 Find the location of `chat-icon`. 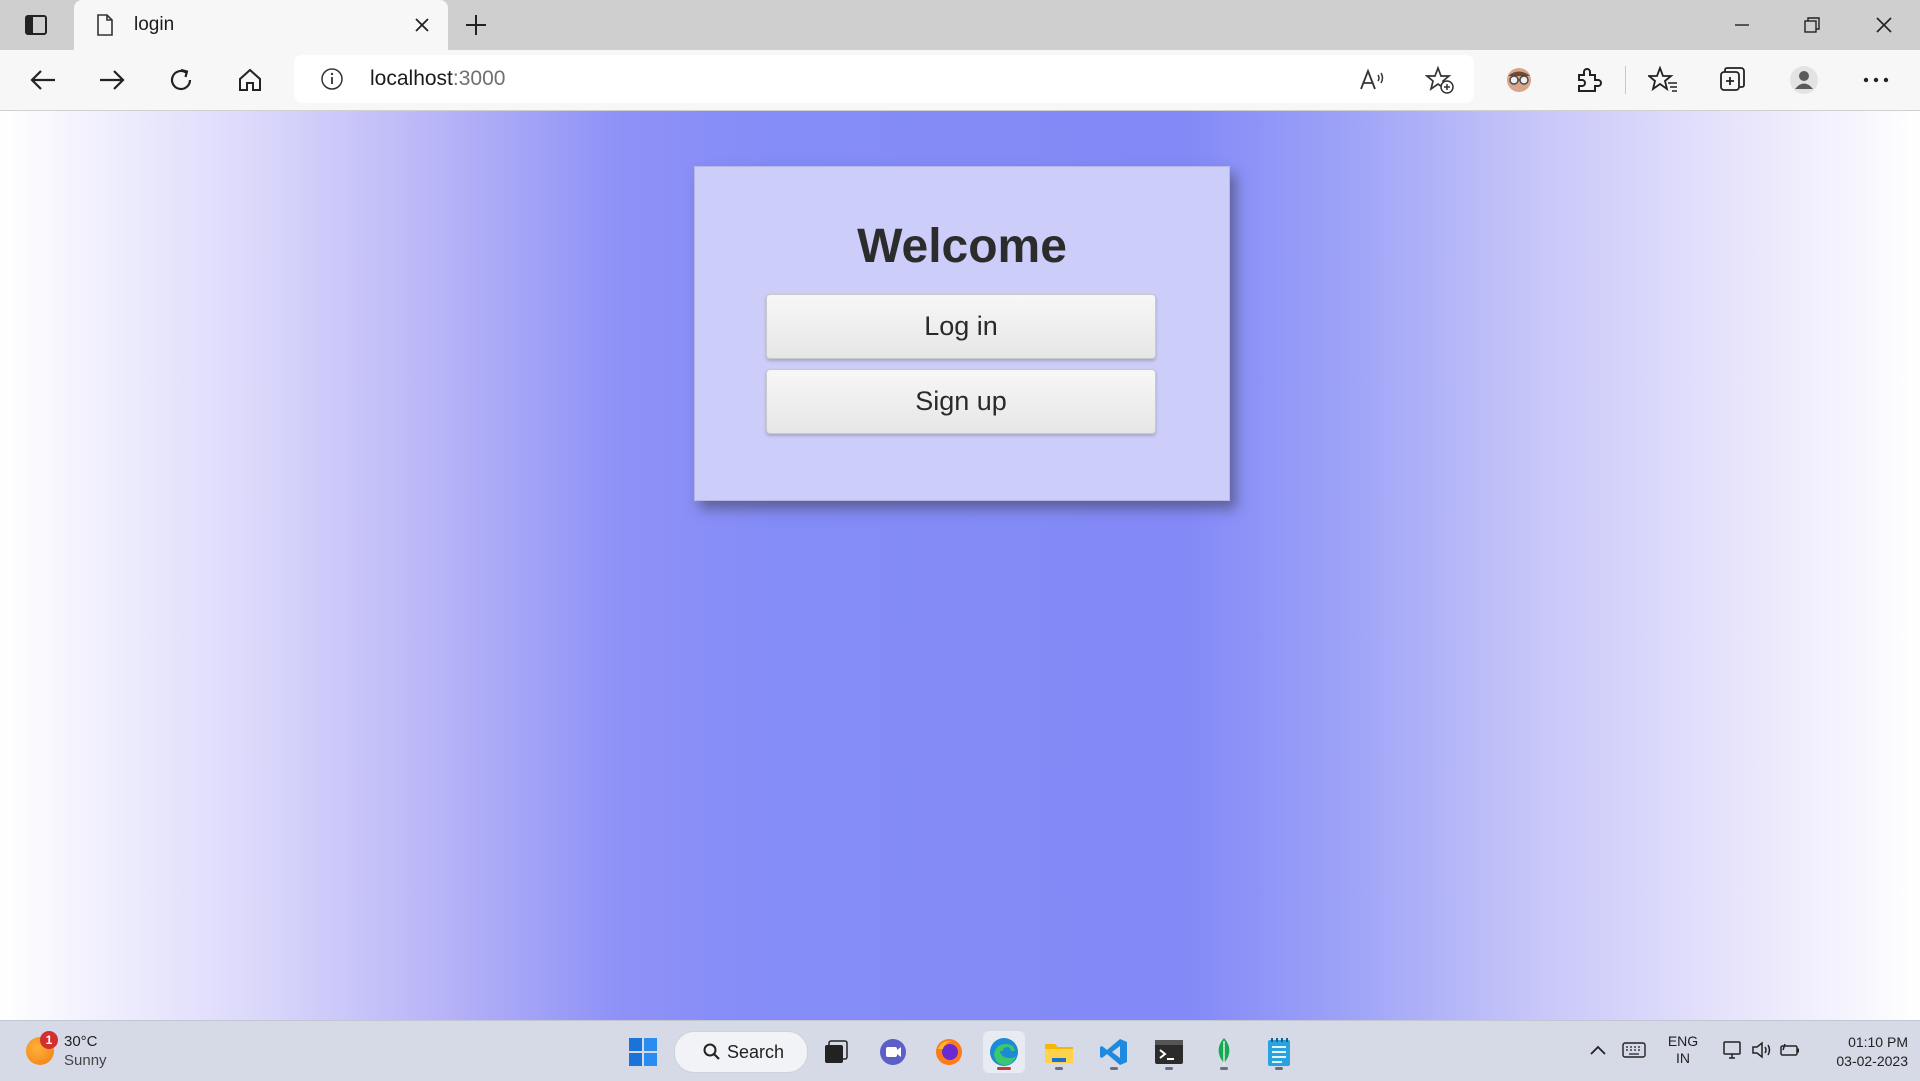

chat-icon is located at coordinates (893, 1052).